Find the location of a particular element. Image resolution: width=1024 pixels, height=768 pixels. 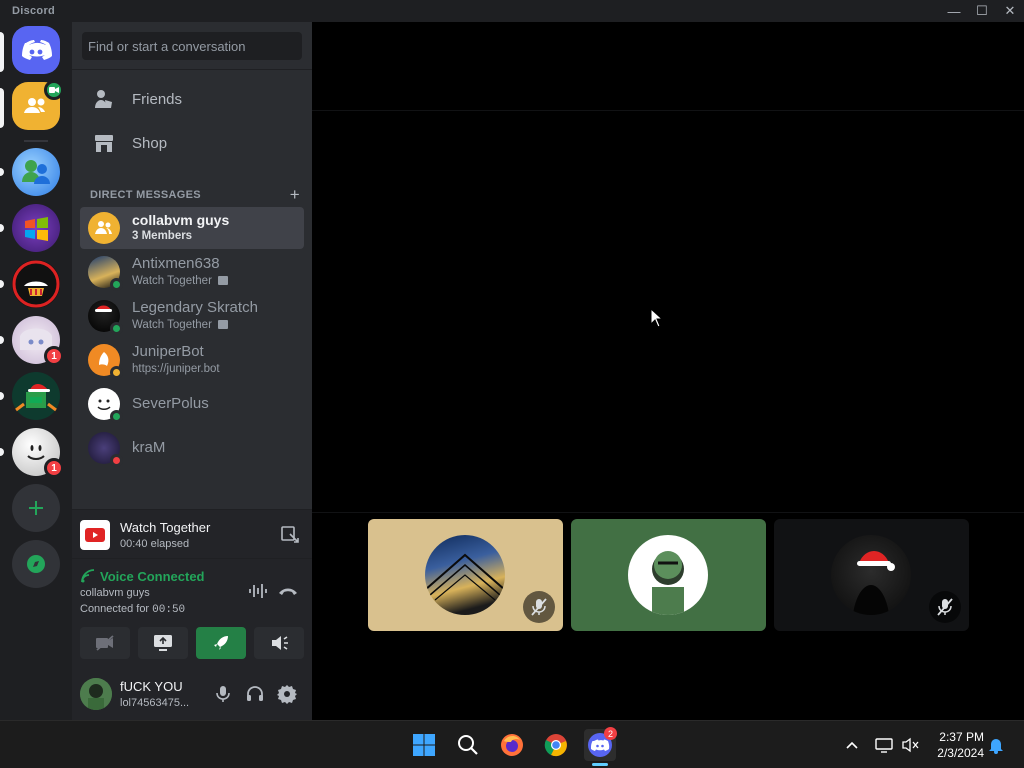

network-button is located at coordinates (884, 745).